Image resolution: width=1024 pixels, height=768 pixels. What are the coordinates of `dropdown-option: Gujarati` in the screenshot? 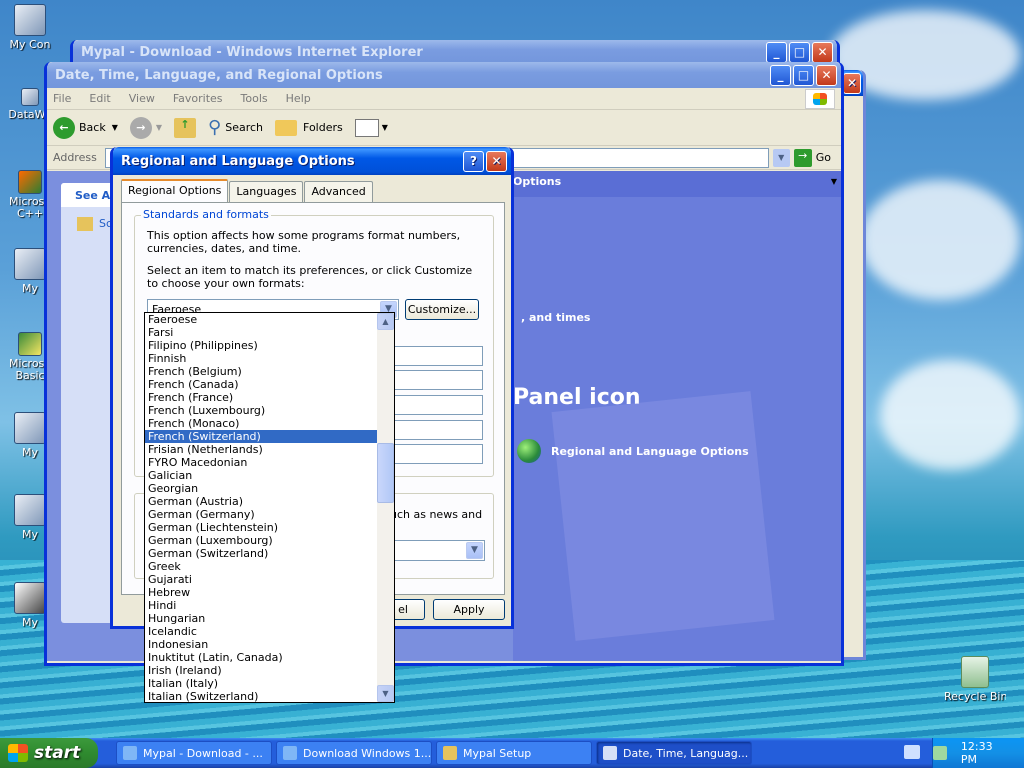 It's located at (261, 579).